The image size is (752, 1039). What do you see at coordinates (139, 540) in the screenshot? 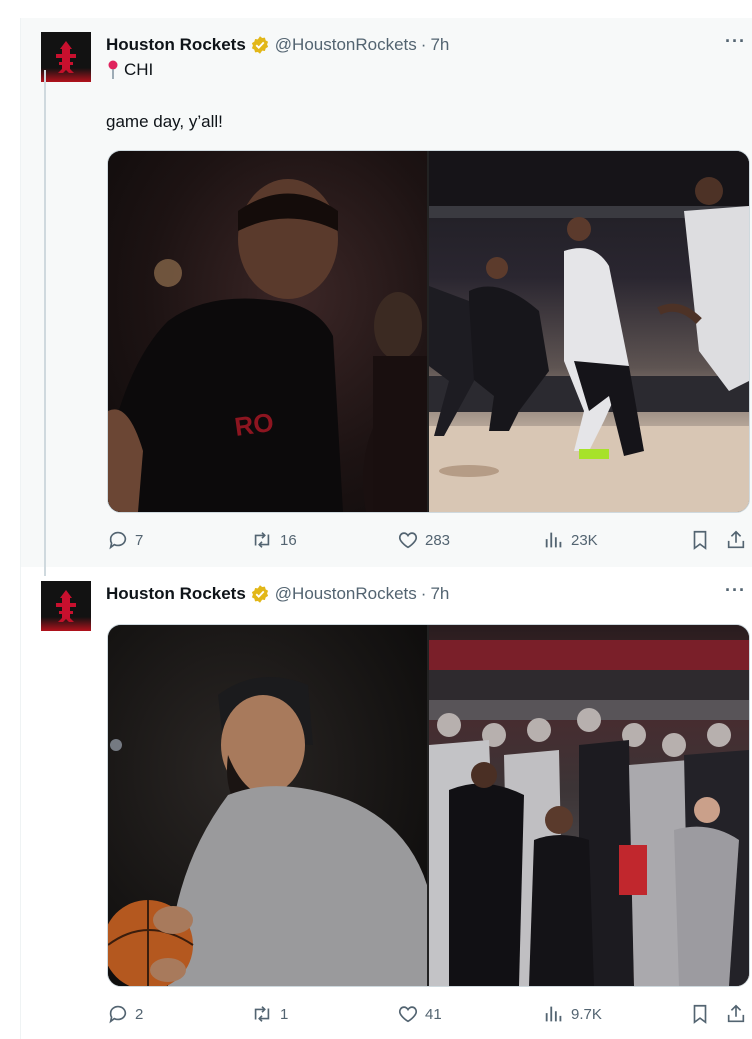
I see `reply-count: 7` at bounding box center [139, 540].